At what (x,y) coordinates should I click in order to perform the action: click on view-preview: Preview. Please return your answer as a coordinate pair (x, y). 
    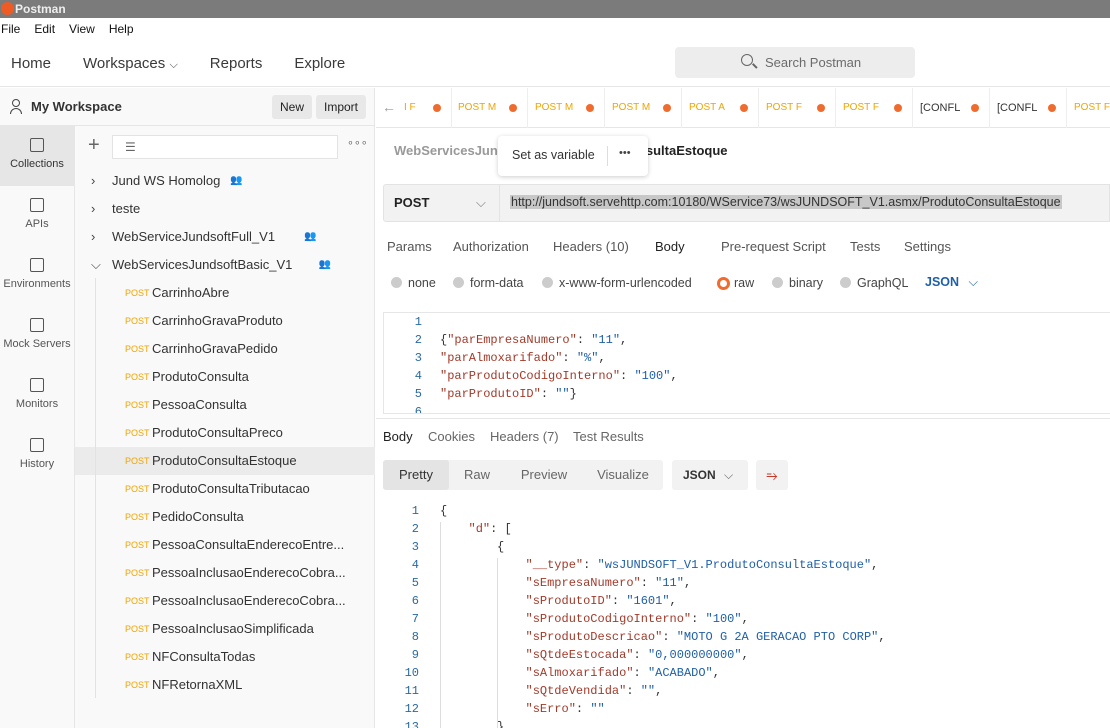
    Looking at the image, I should click on (544, 475).